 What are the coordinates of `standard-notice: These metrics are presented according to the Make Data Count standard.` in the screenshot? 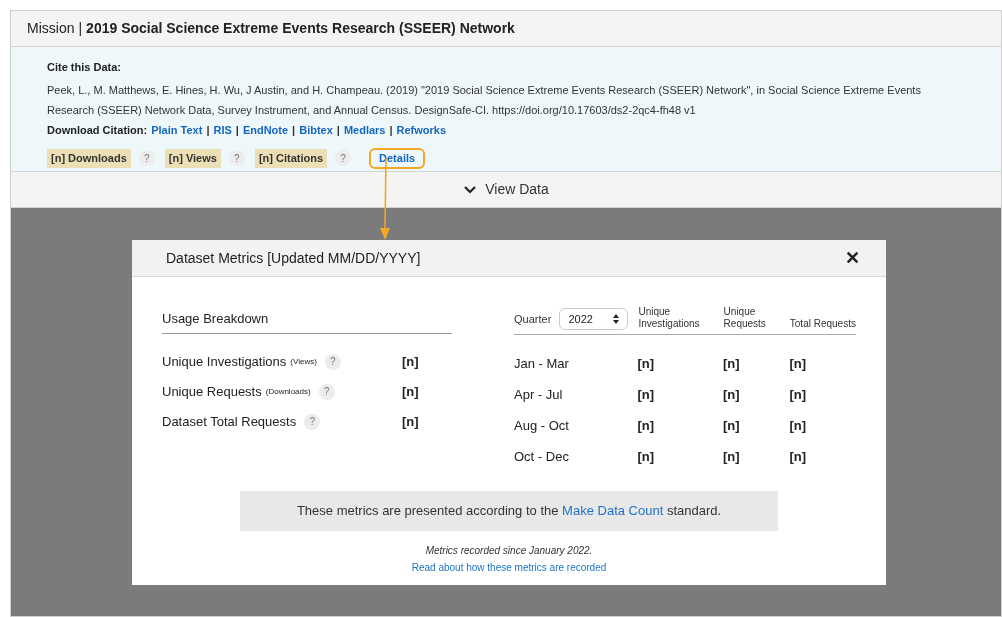 It's located at (509, 511).